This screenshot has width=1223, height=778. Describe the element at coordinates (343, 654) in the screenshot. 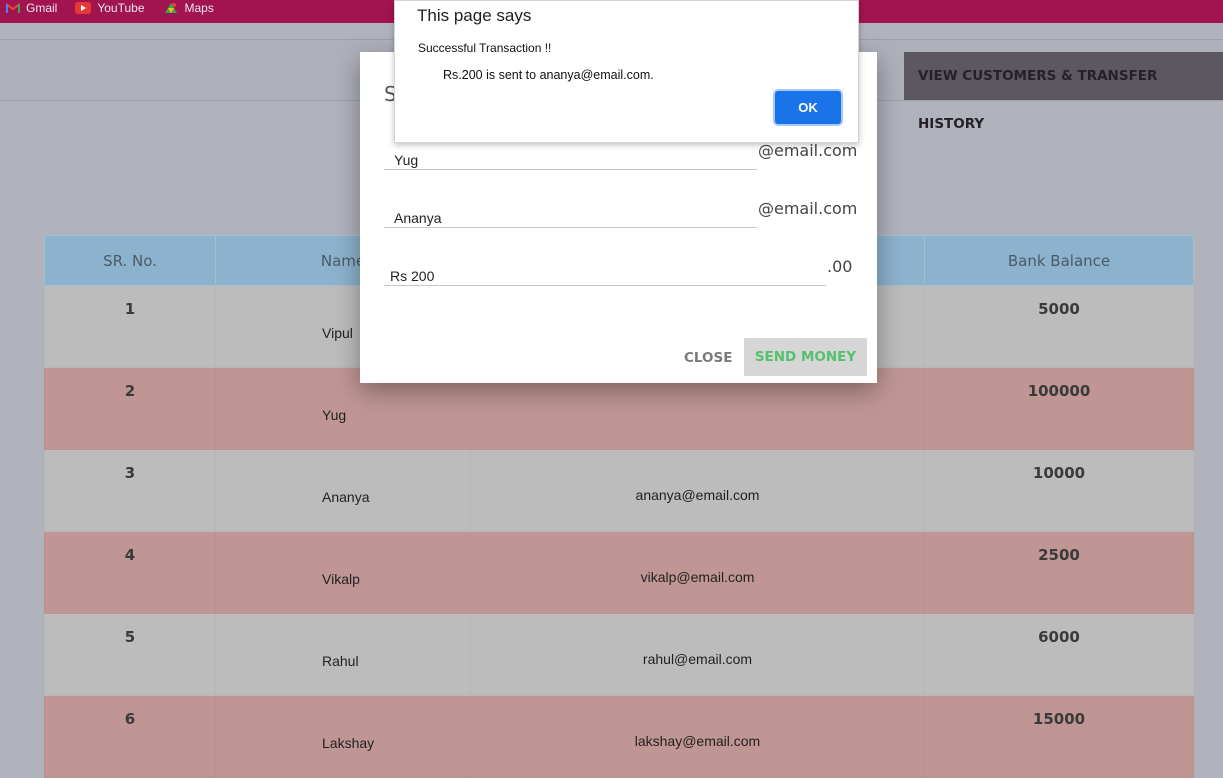

I see `cell-name: Rahul` at that location.